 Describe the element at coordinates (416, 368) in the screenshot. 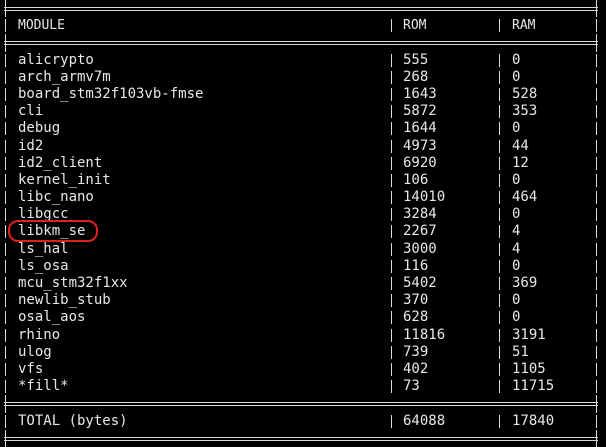

I see `row-rom: 402` at that location.